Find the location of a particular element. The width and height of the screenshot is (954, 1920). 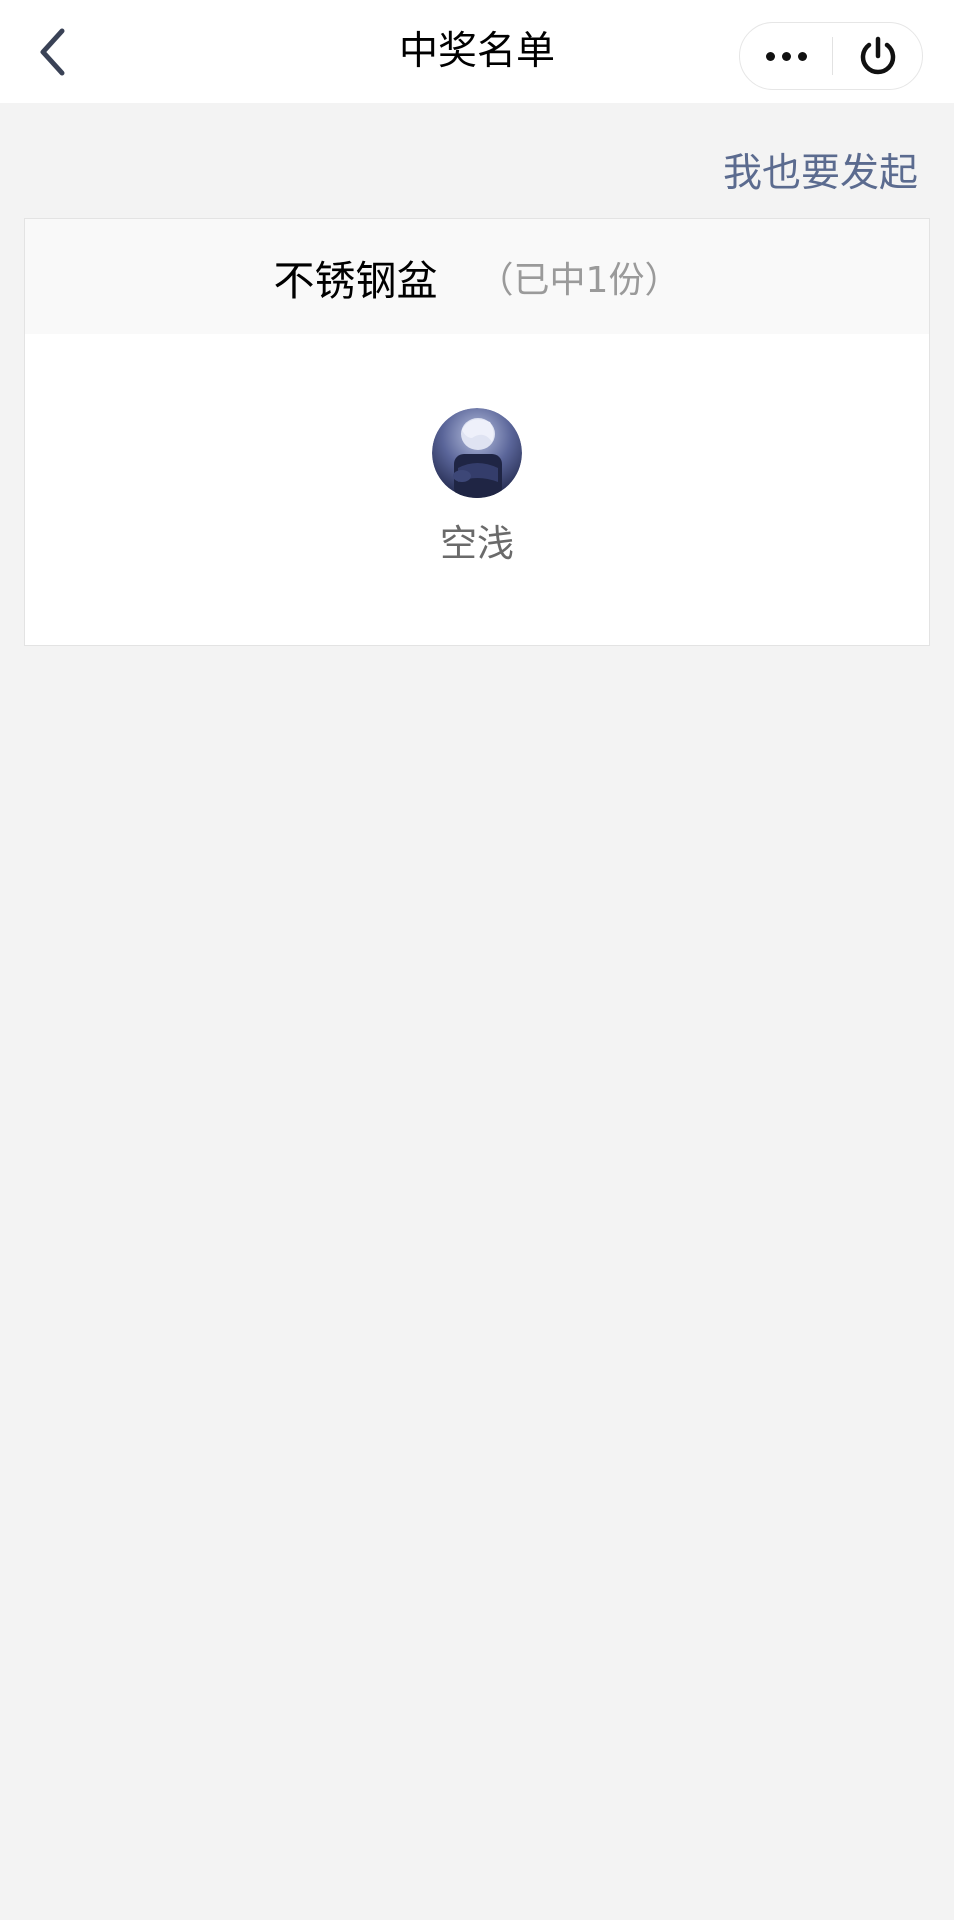

more-button is located at coordinates (786, 56).